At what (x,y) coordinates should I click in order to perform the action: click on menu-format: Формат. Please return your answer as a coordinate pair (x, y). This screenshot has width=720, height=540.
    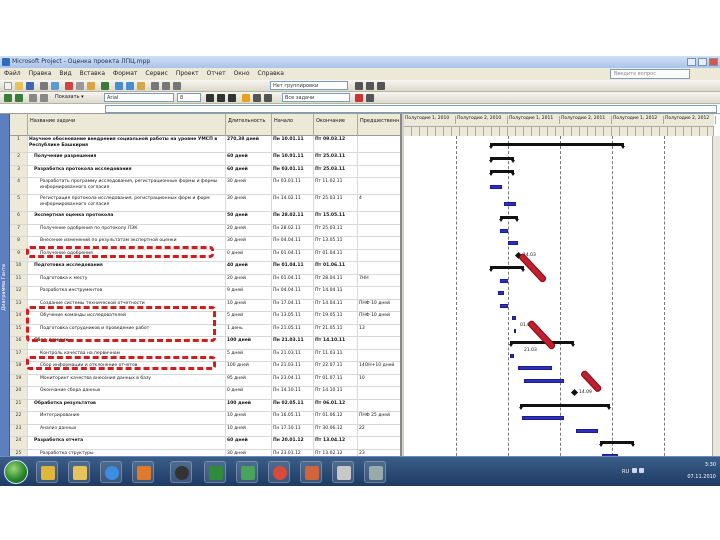
    Looking at the image, I should click on (125, 74).